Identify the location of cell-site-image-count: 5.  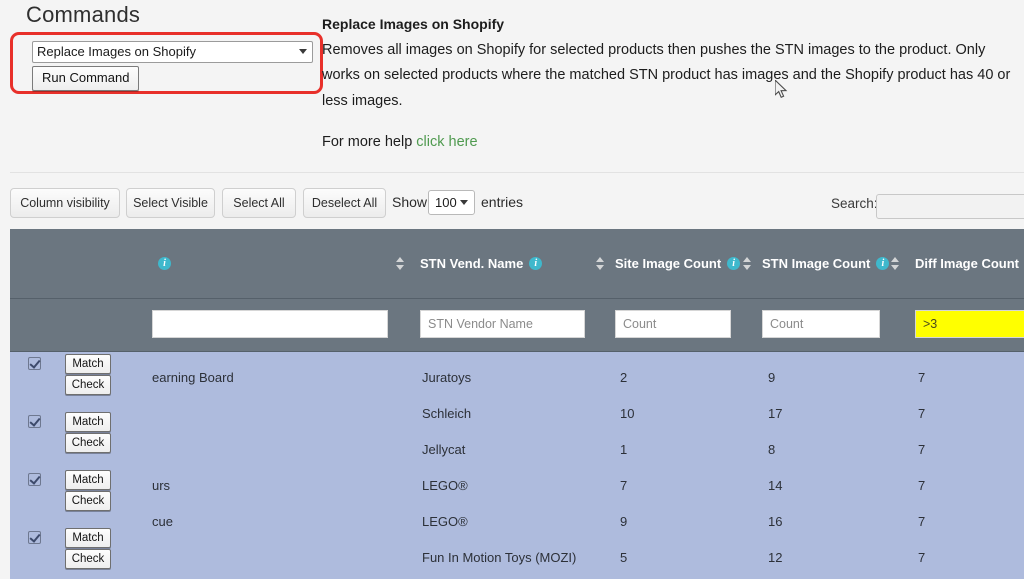
(624, 557).